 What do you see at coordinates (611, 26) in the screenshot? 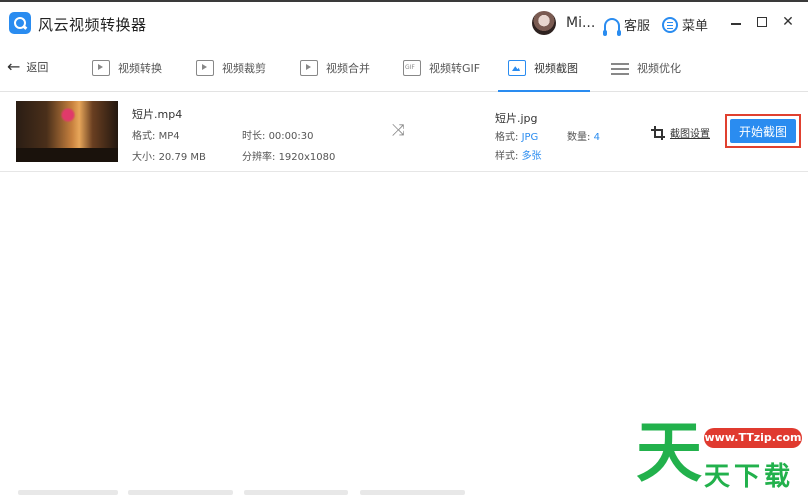
I see `headset-icon` at bounding box center [611, 26].